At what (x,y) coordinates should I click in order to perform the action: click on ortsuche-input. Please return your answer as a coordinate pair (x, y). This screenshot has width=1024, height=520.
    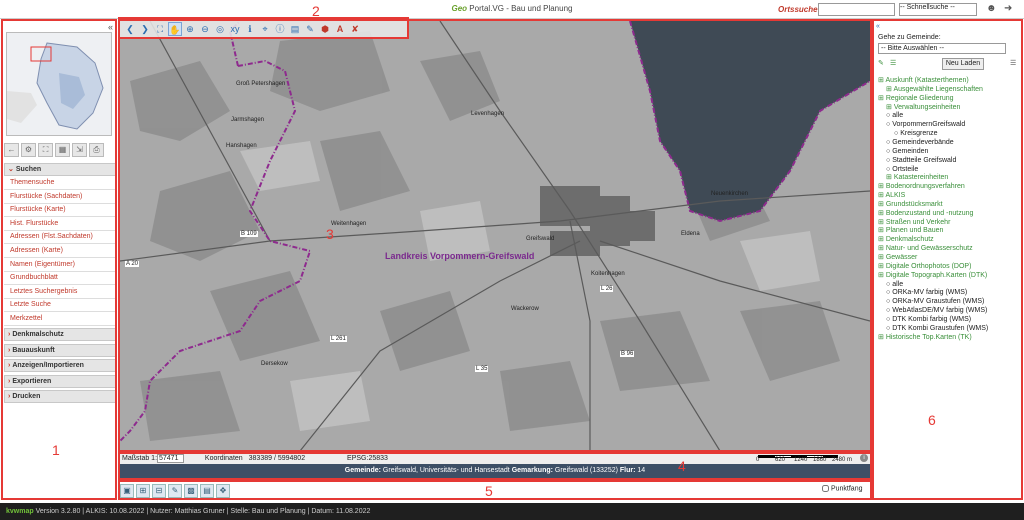
    Looking at the image, I should click on (856, 9).